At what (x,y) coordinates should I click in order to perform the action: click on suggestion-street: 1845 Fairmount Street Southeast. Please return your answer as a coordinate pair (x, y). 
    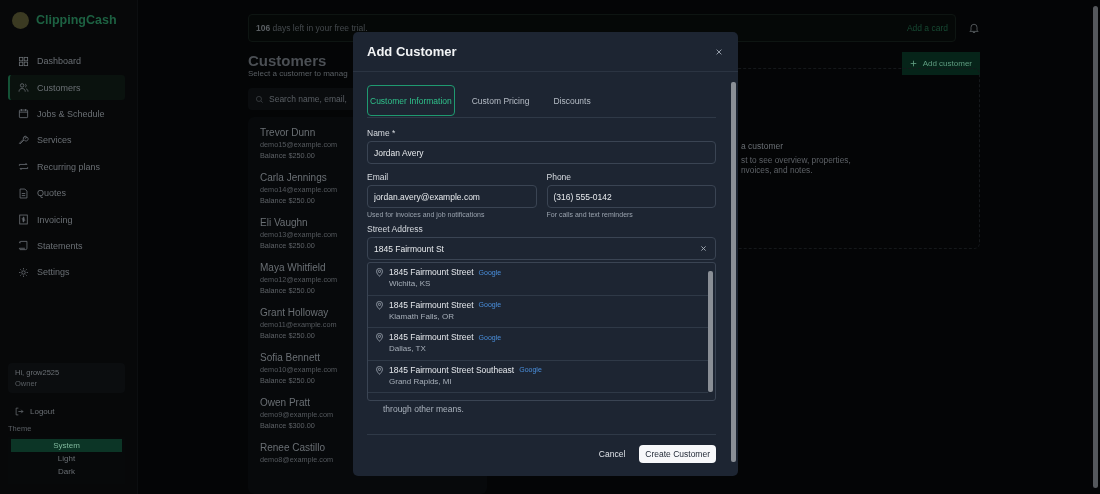
    Looking at the image, I should click on (452, 369).